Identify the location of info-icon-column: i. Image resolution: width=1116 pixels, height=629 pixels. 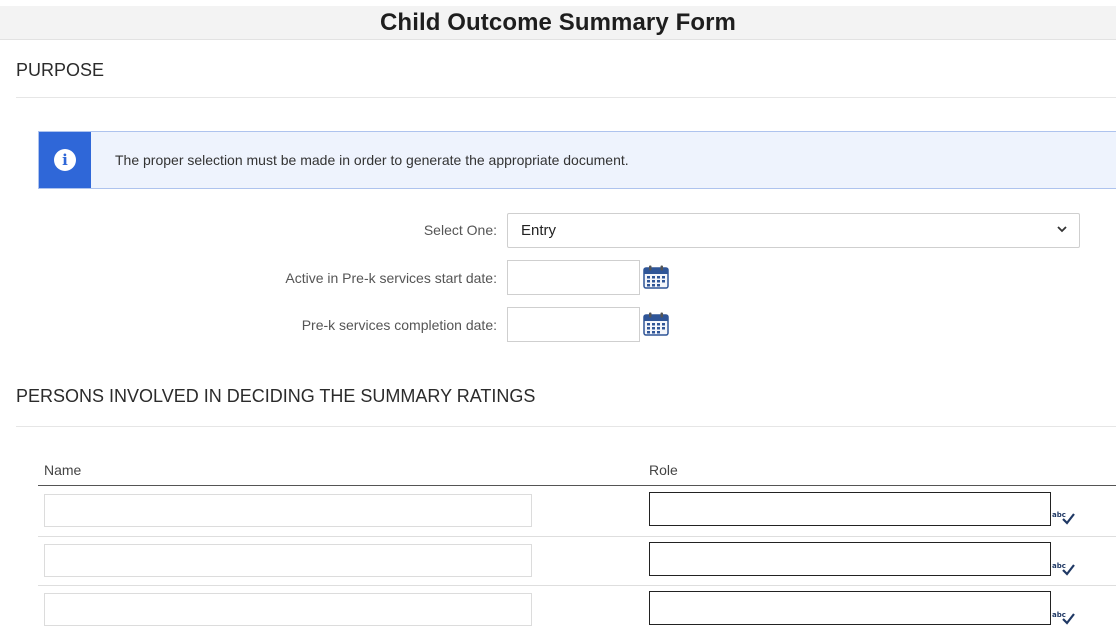
(65, 160).